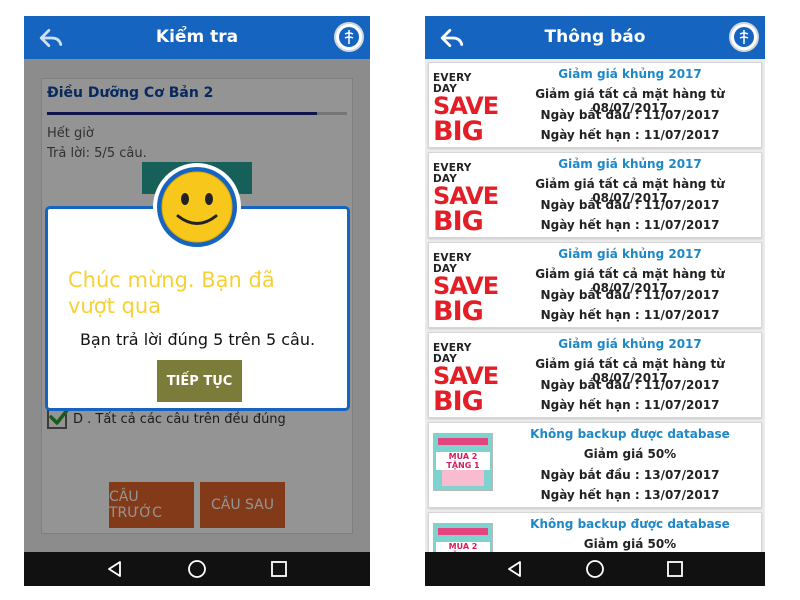 This screenshot has height=600, width=800. Describe the element at coordinates (171, 293) in the screenshot. I see `congrats-message: Chúc mừng. Bạn đã vượt qua` at that location.